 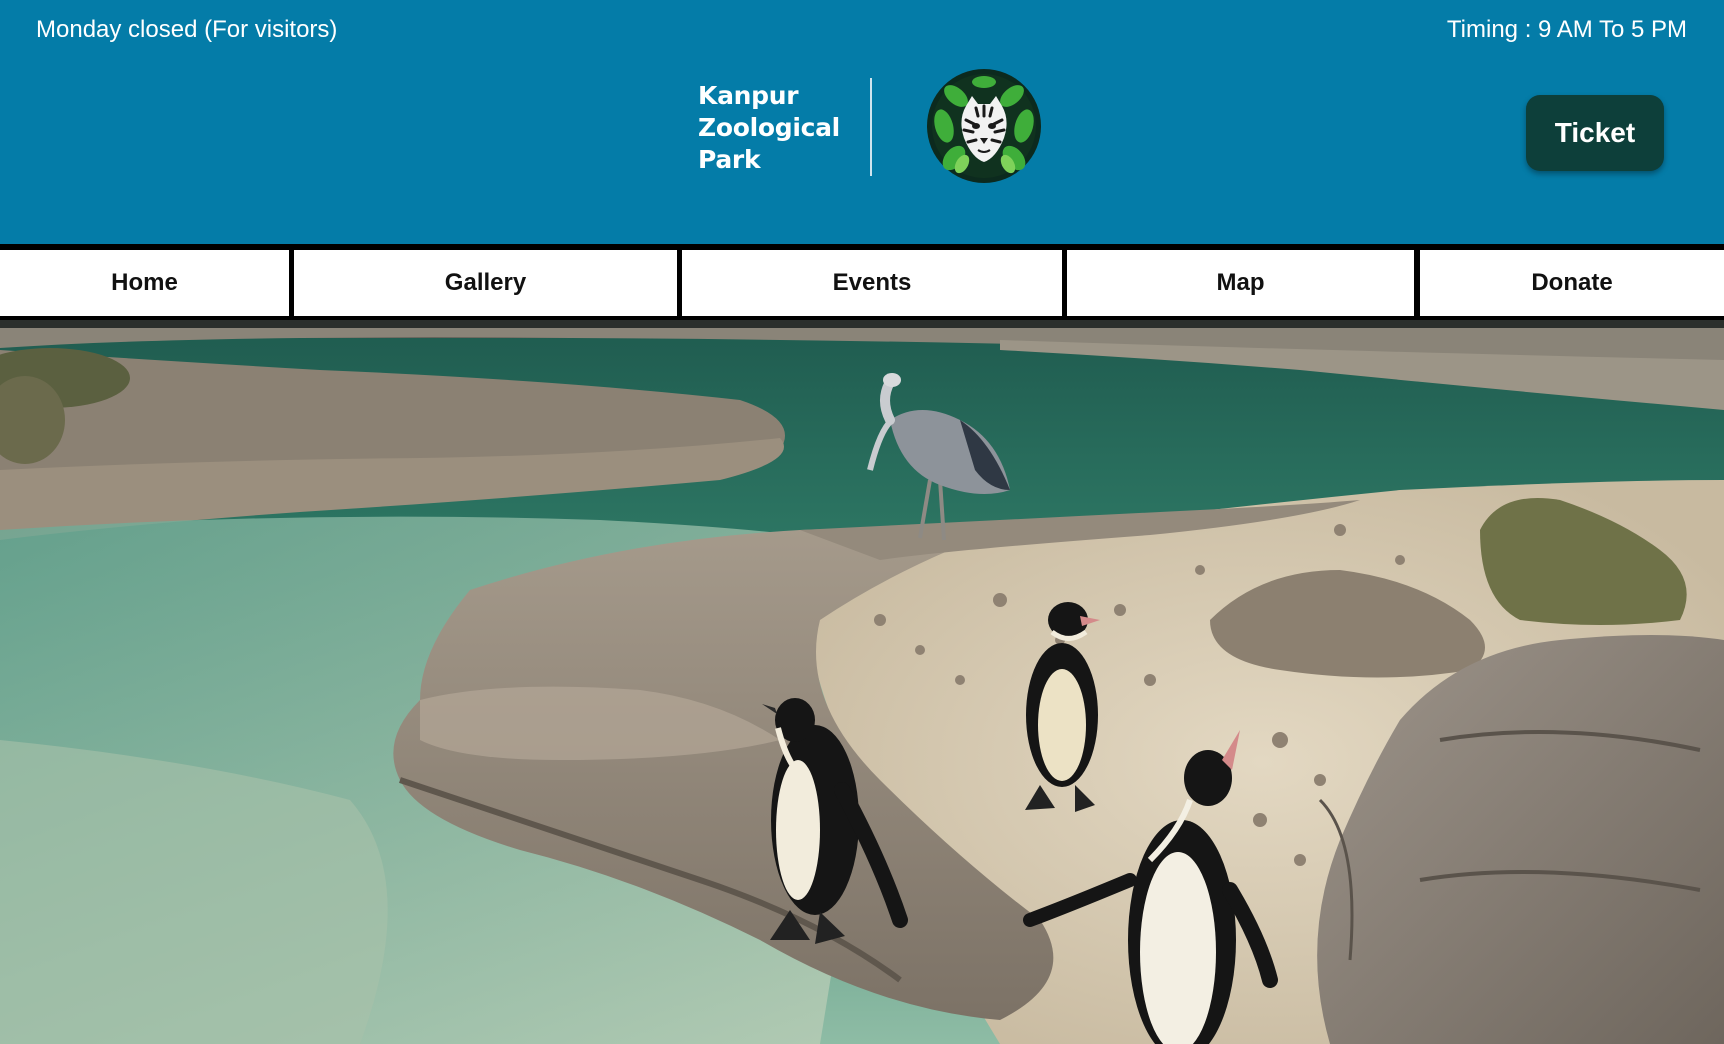 I want to click on nav-item-home: Home, so click(x=144, y=283).